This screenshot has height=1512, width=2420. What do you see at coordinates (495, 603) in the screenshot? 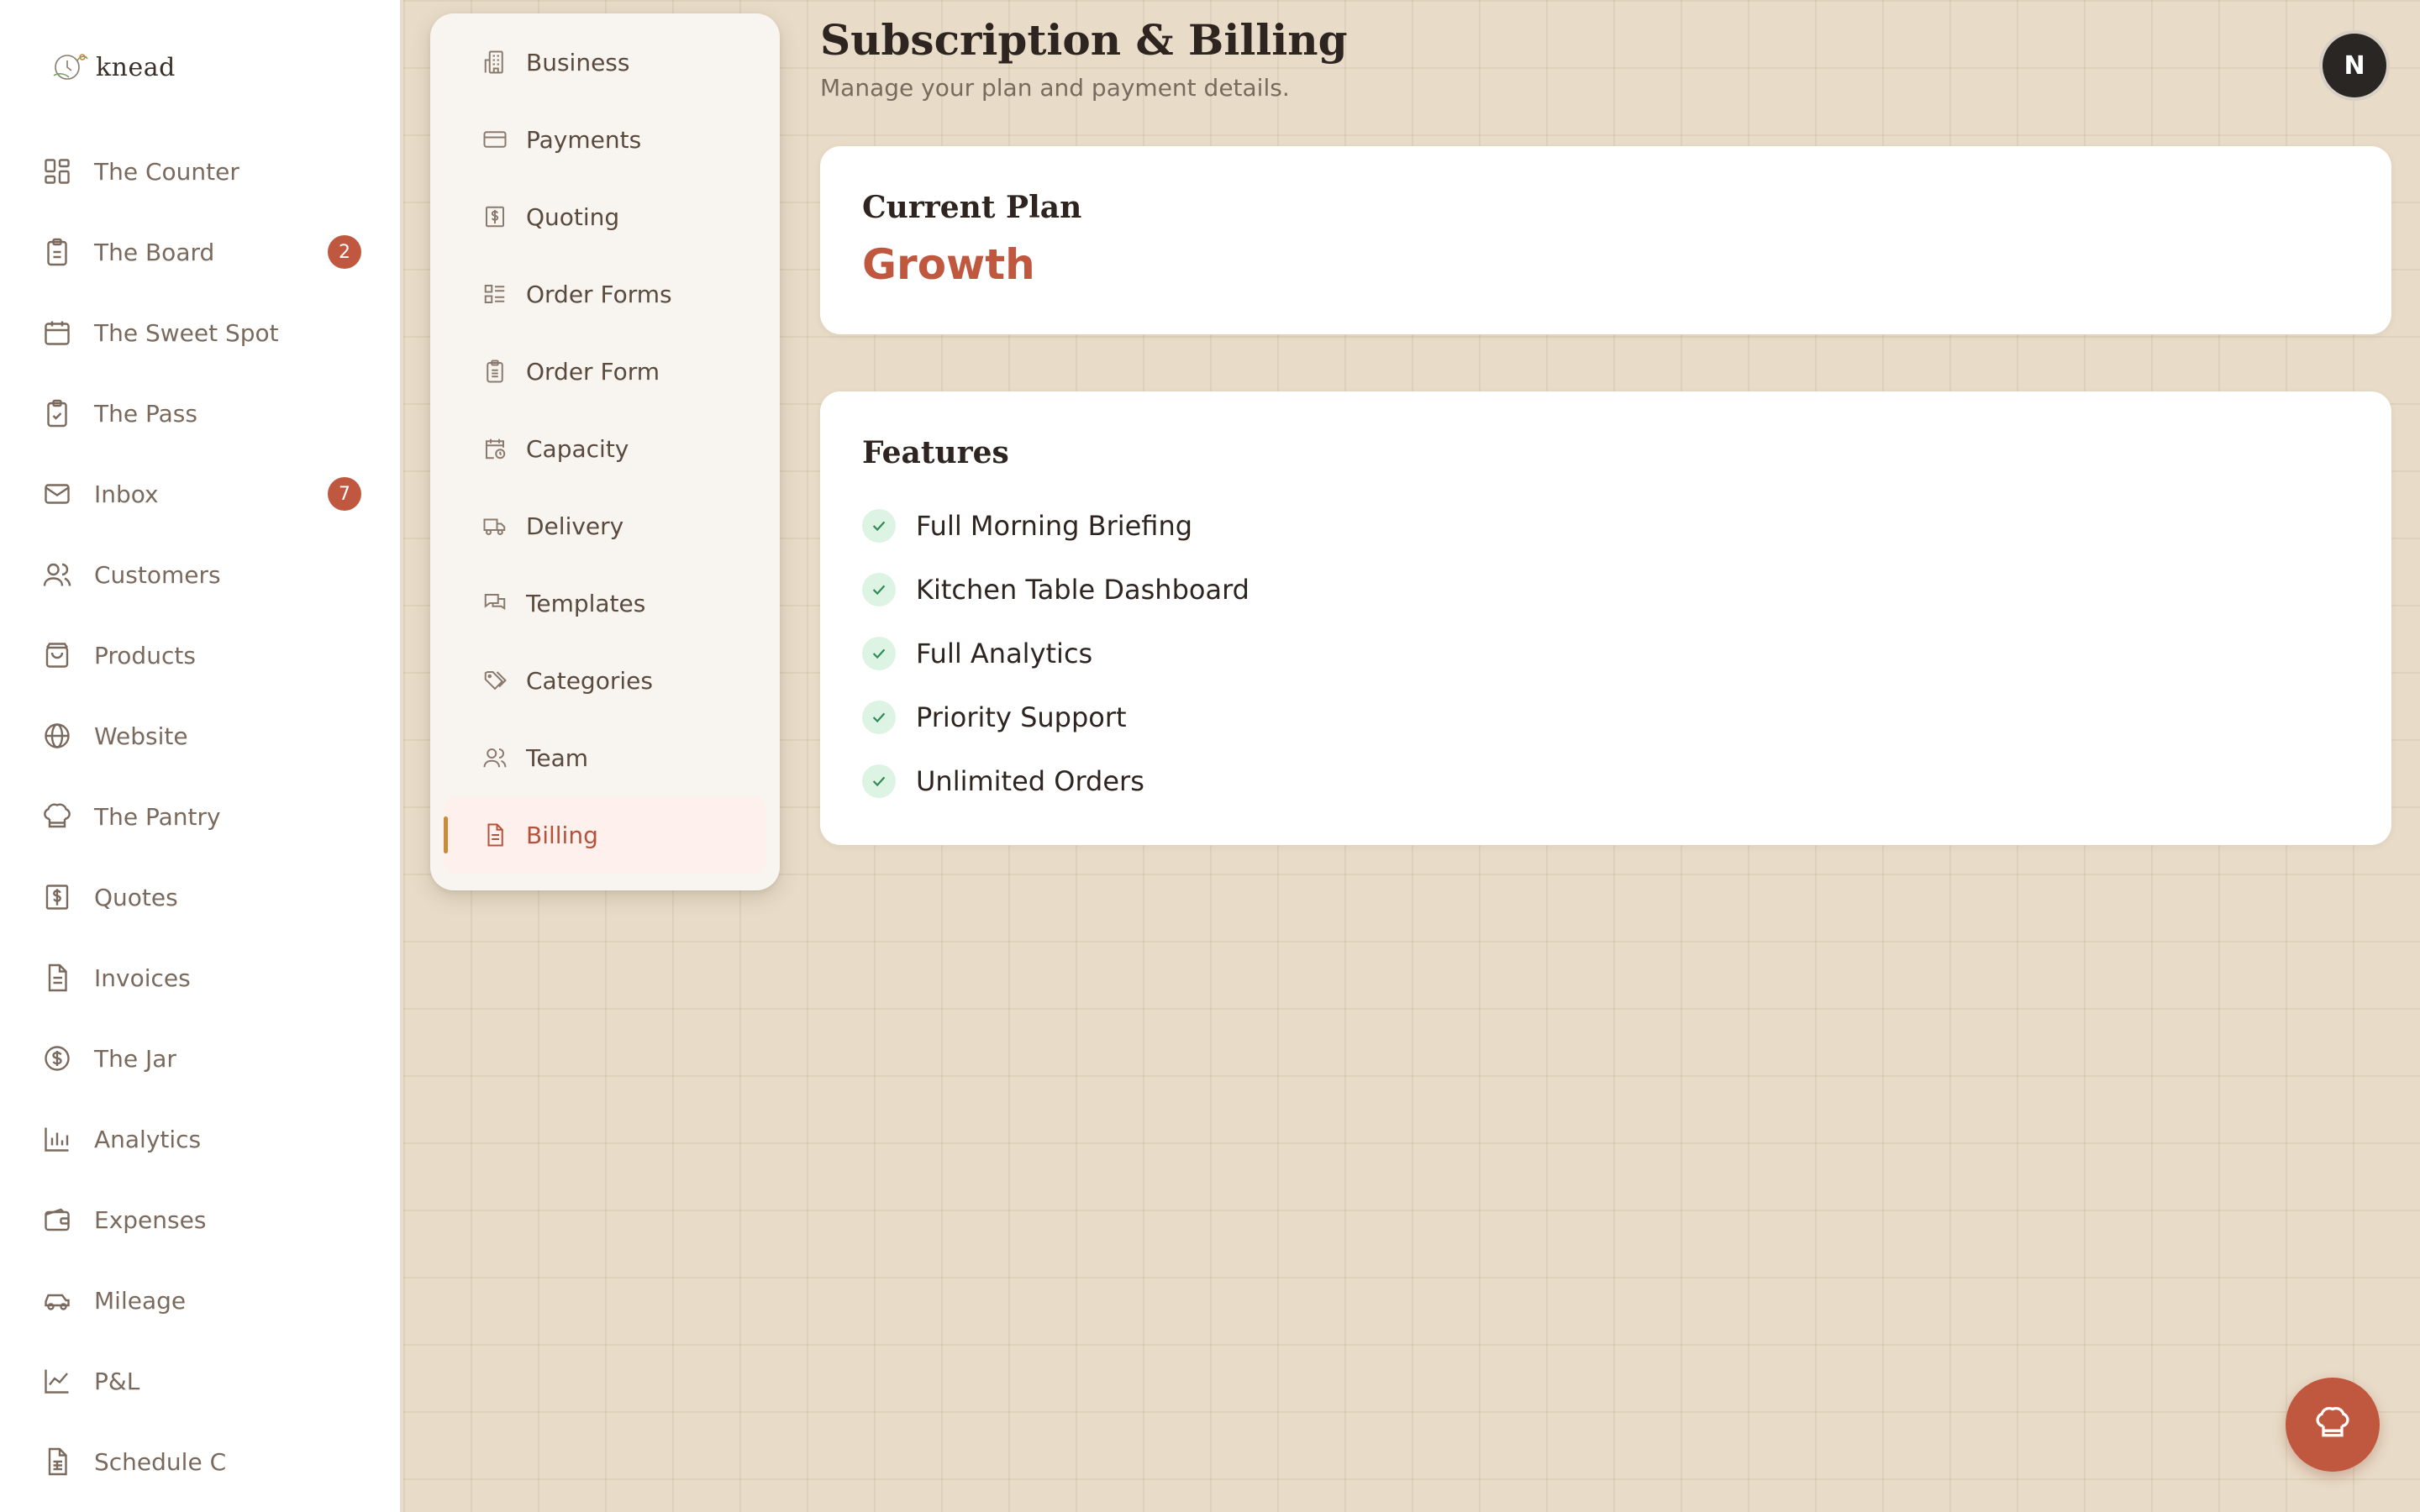
I see `messages-icon` at bounding box center [495, 603].